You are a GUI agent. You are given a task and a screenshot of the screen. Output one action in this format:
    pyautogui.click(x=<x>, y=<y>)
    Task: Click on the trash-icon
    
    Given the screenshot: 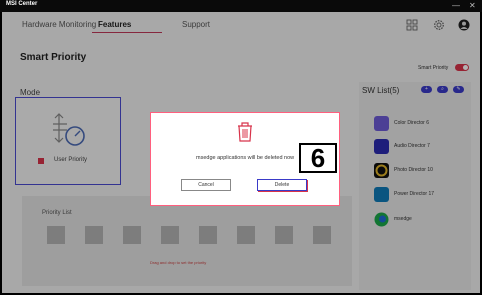 What is the action you would take?
    pyautogui.click(x=245, y=132)
    